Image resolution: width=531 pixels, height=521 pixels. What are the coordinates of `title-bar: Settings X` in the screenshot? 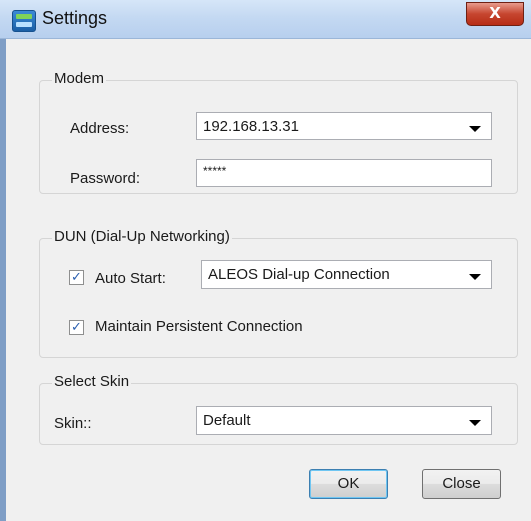 It's located at (265, 19).